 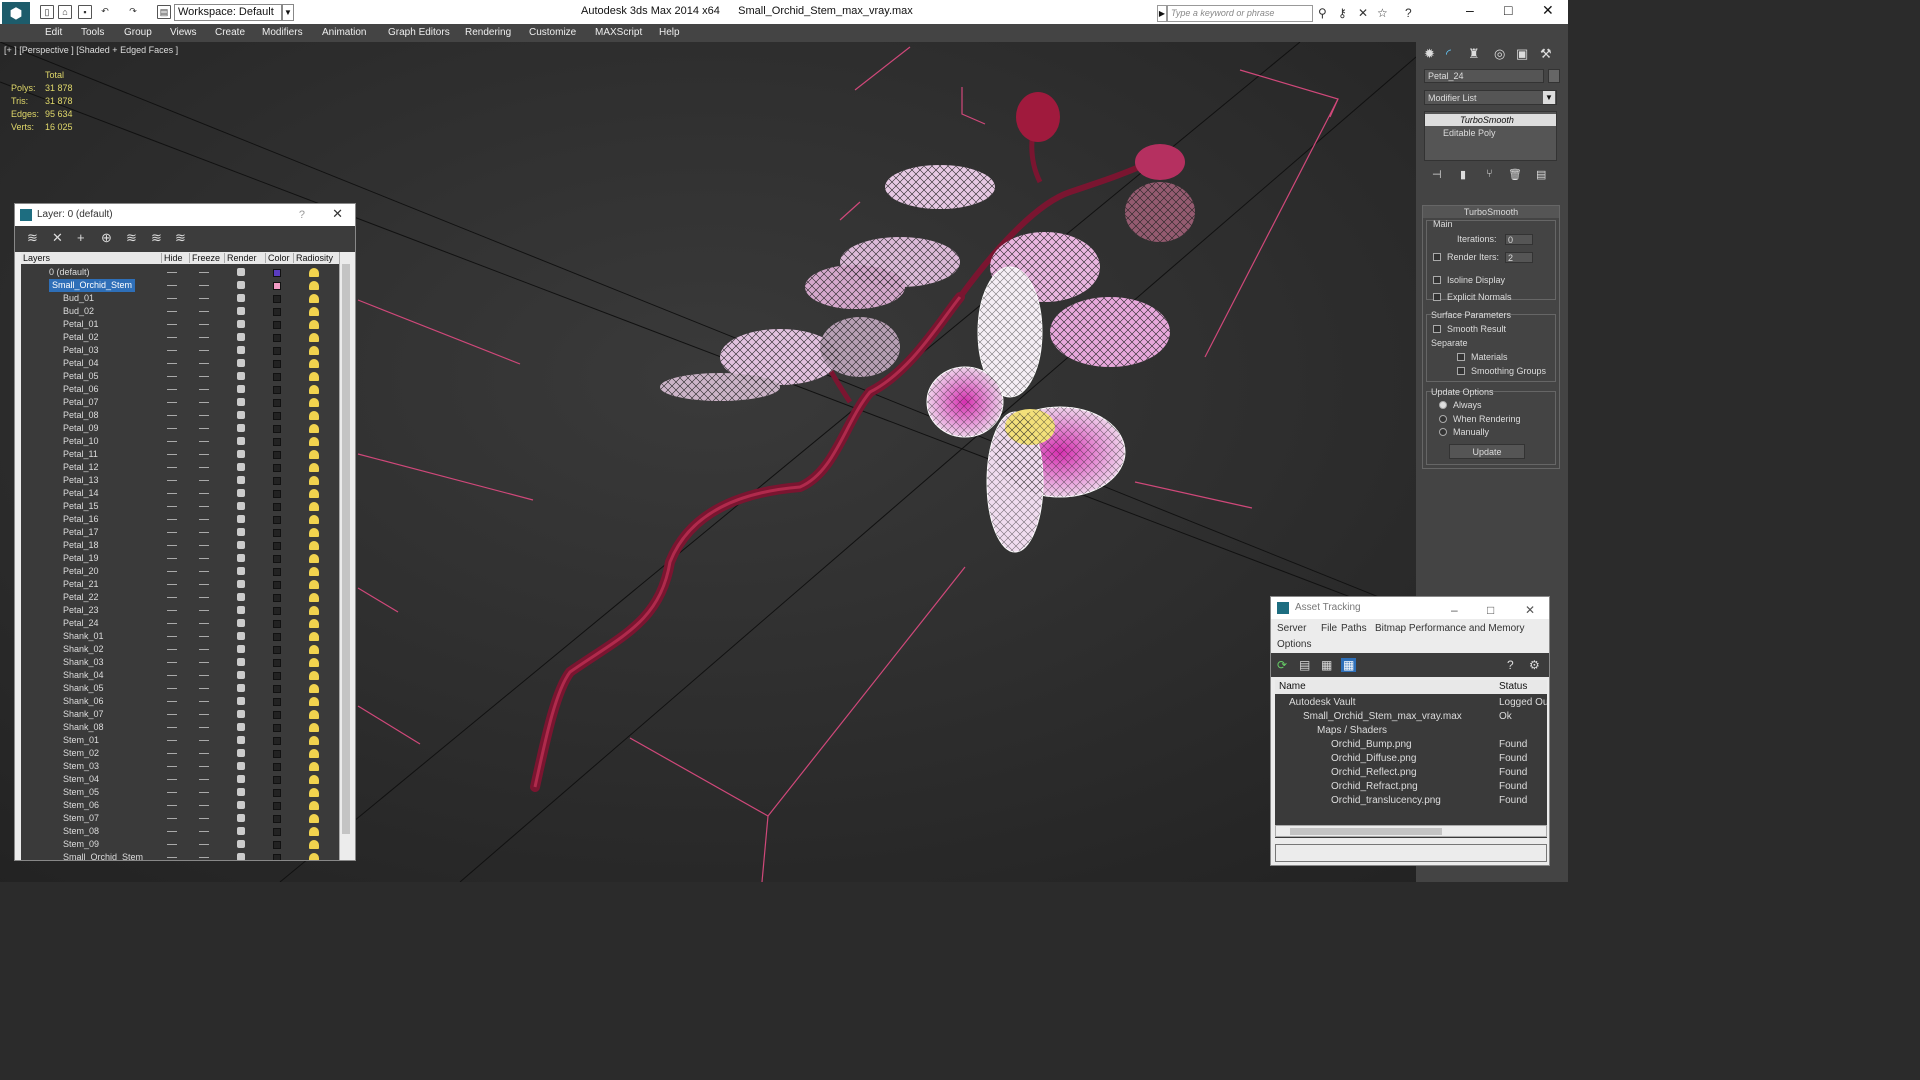 I want to click on layer-row: Petal_02, so click(x=180, y=337).